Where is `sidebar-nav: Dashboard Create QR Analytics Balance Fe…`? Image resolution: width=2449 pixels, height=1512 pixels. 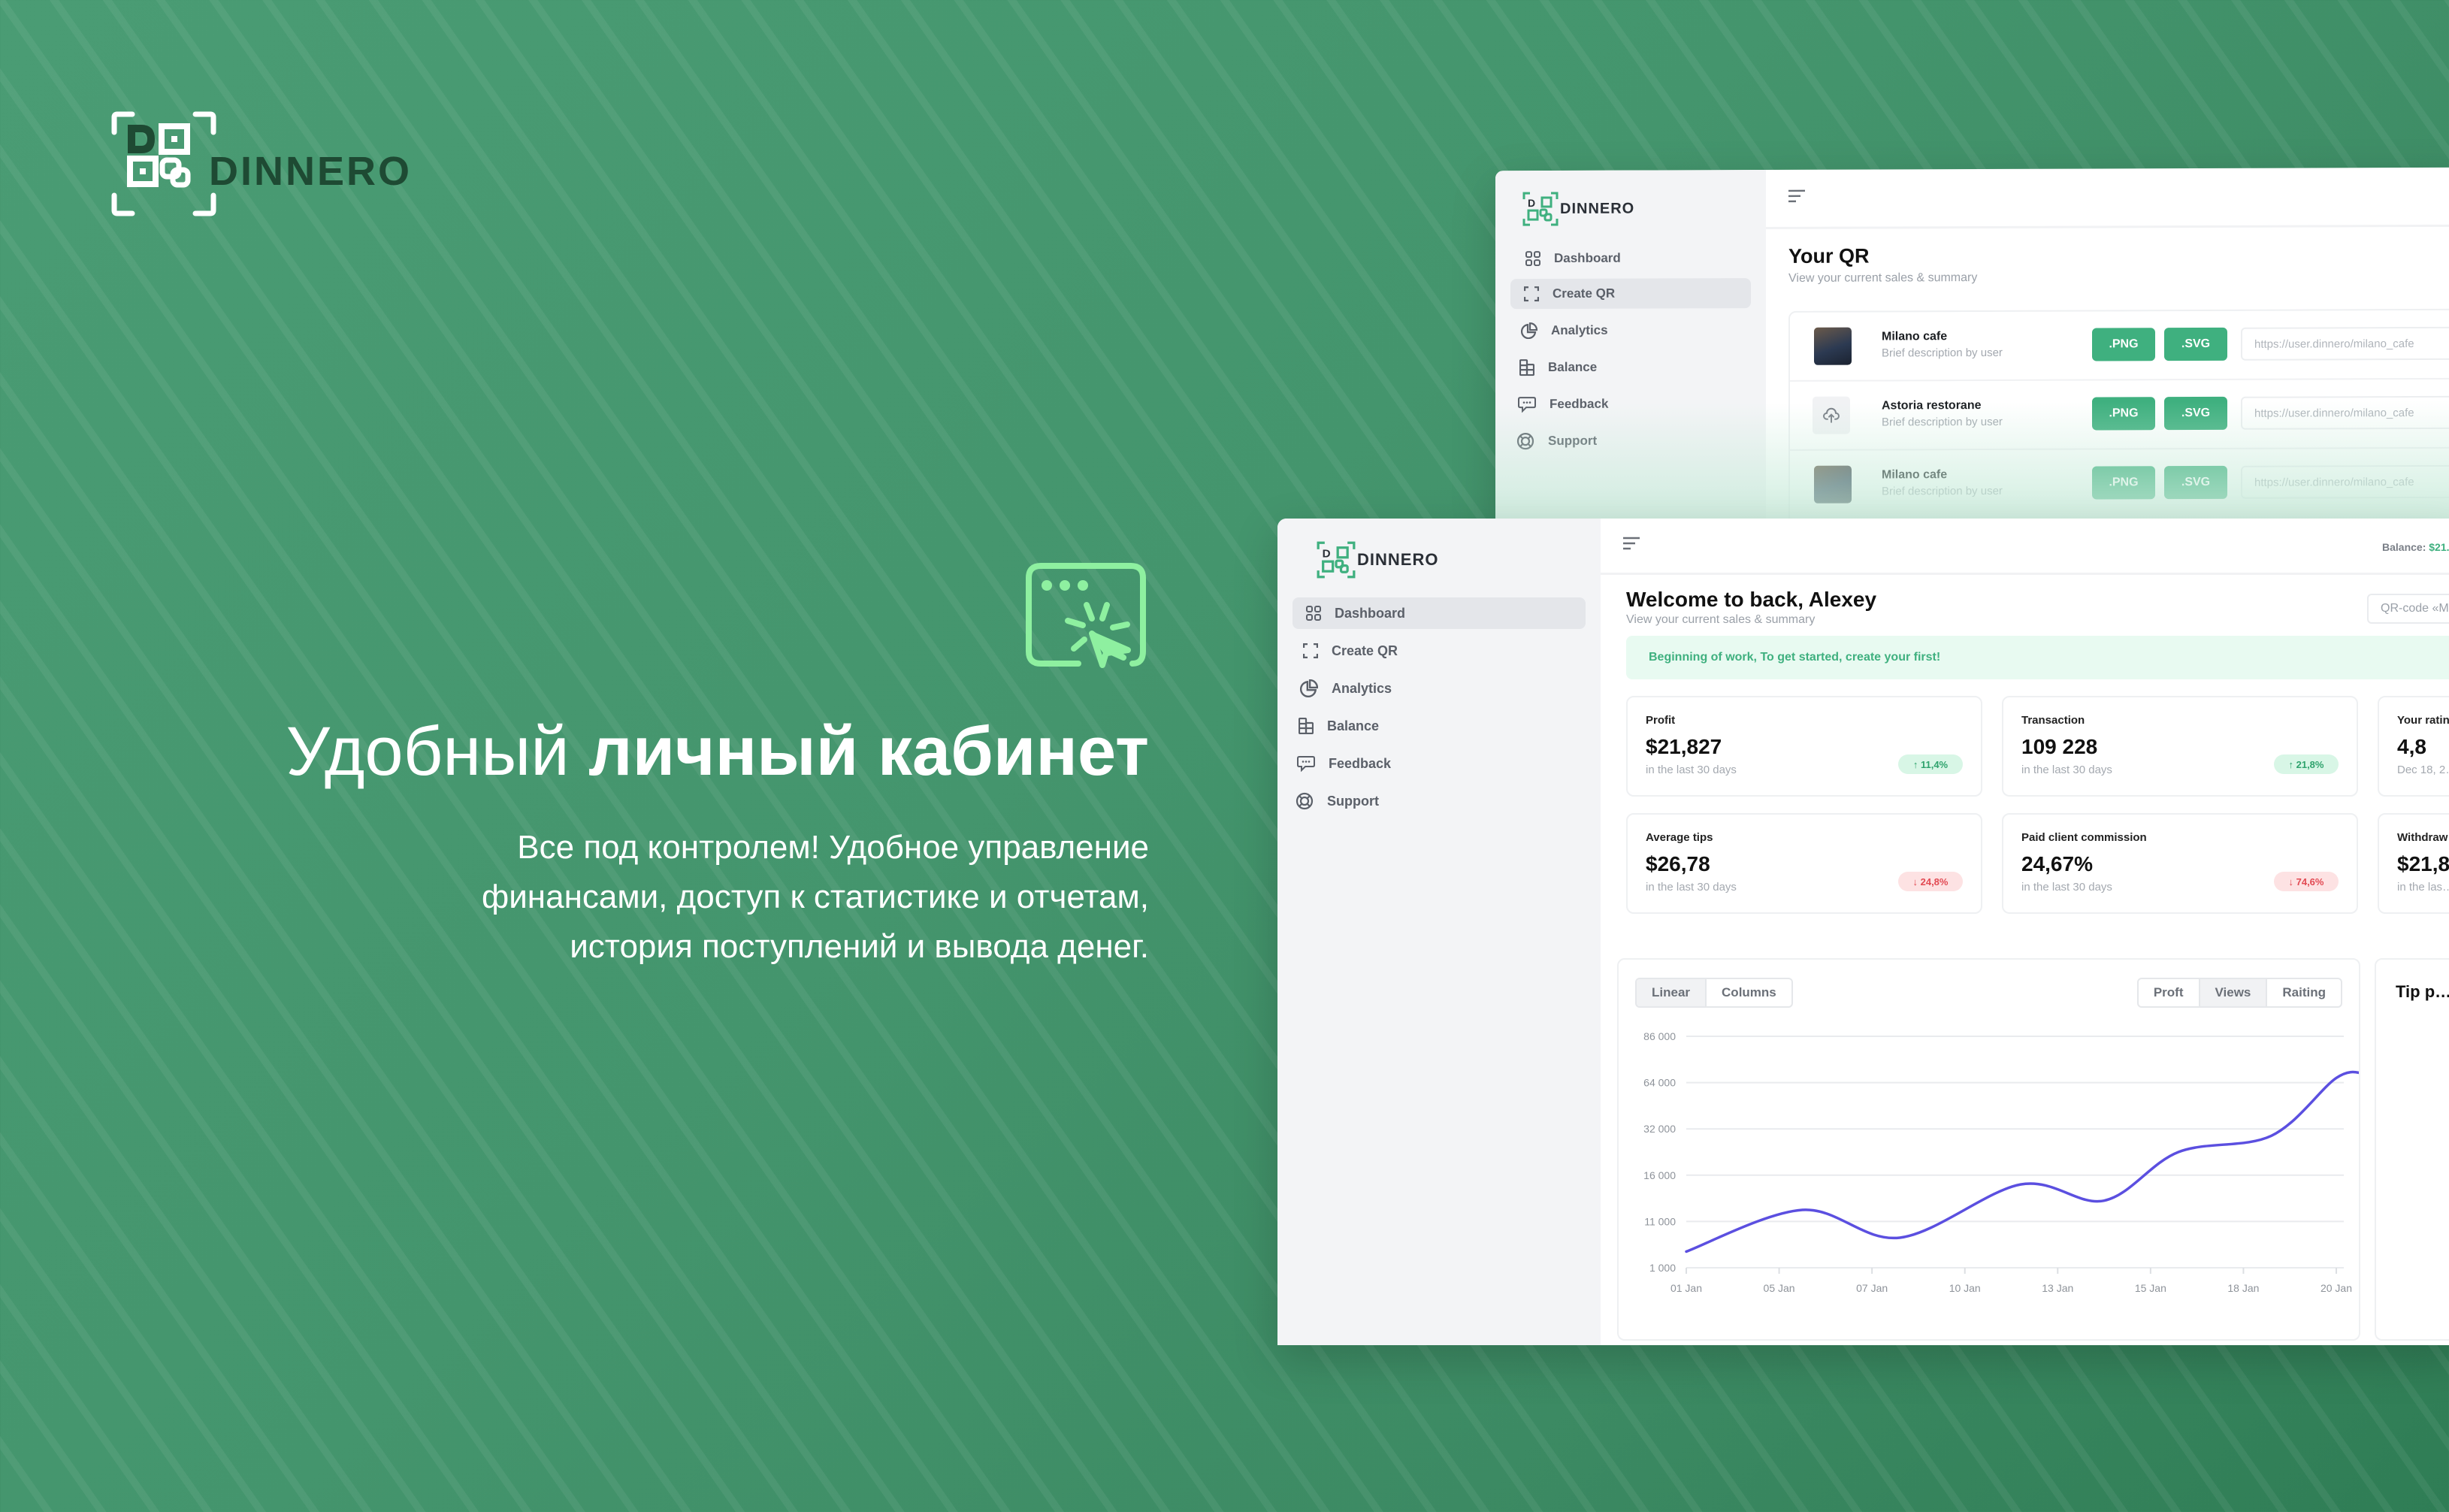
sidebar-nav: Dashboard Create QR Analytics Balance Fe… is located at coordinates (1631, 349).